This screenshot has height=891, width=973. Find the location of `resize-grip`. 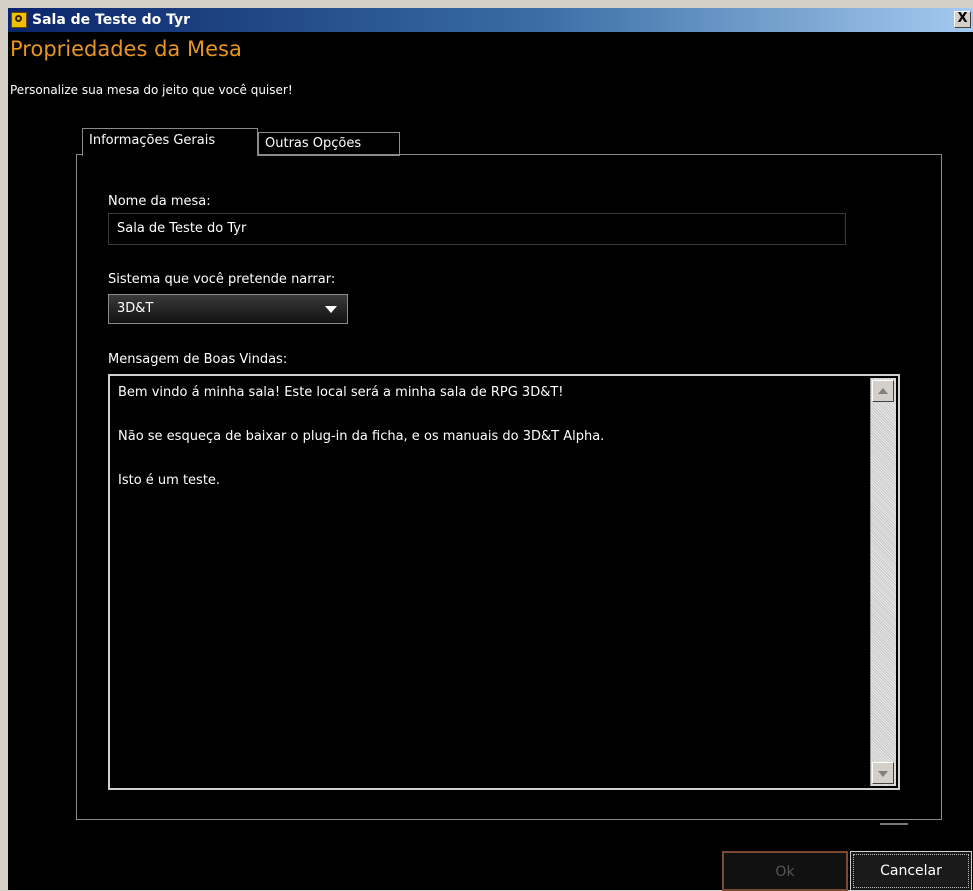

resize-grip is located at coordinates (894, 824).